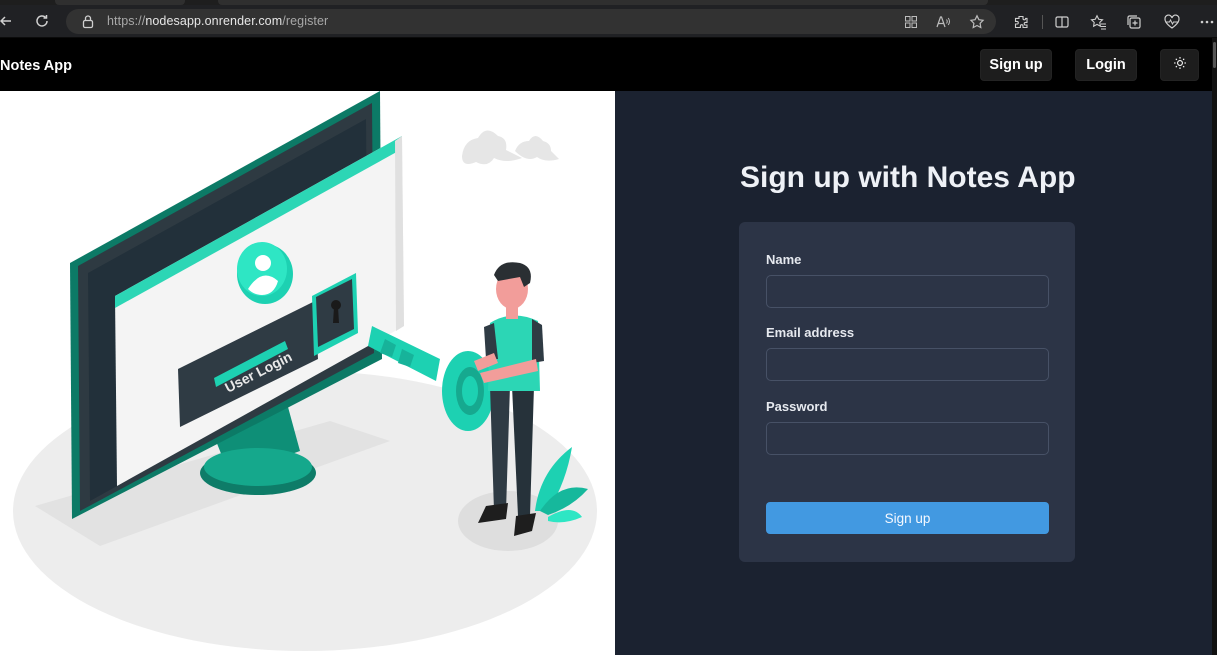 The height and width of the screenshot is (655, 1217). Describe the element at coordinates (1172, 22) in the screenshot. I see `health-heart-icon` at that location.